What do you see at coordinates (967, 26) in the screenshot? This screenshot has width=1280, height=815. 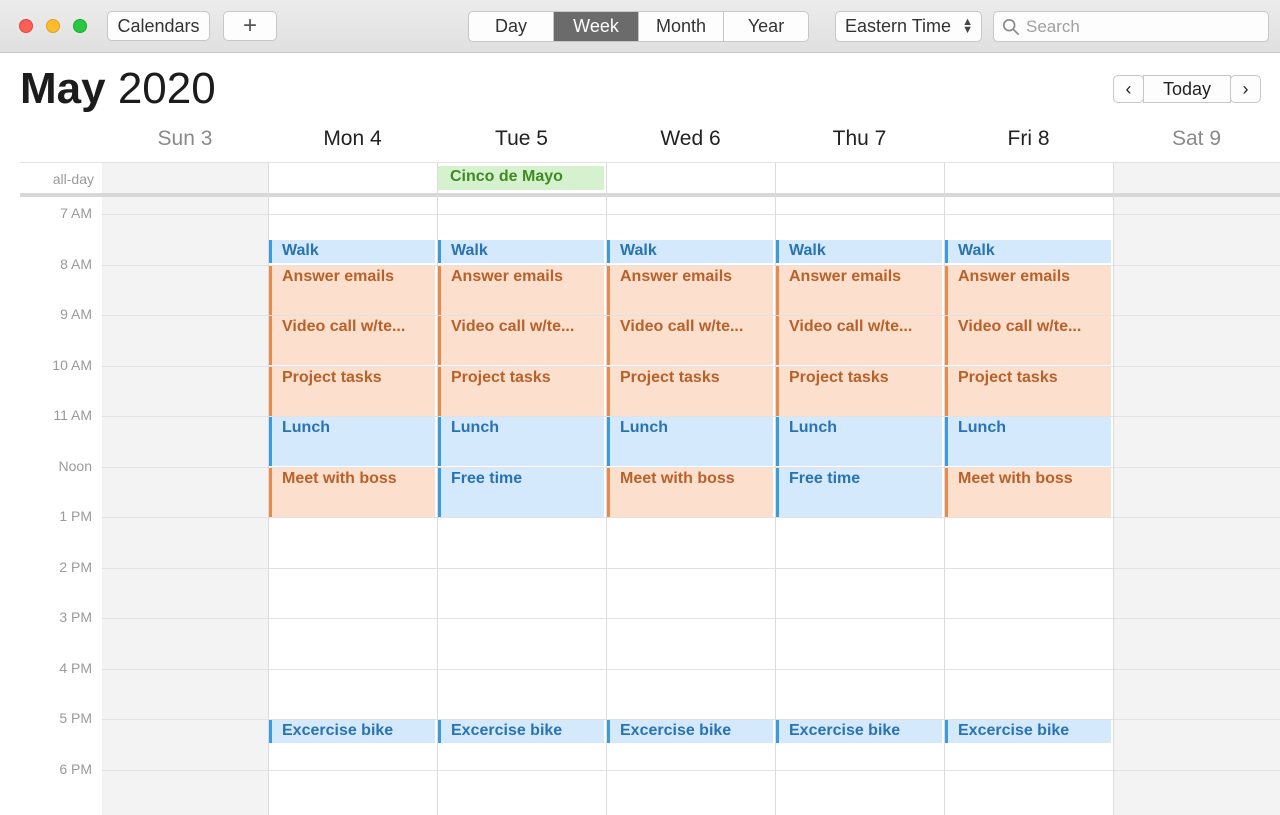 I see `updown-chevron-icon: ▲ ▼` at bounding box center [967, 26].